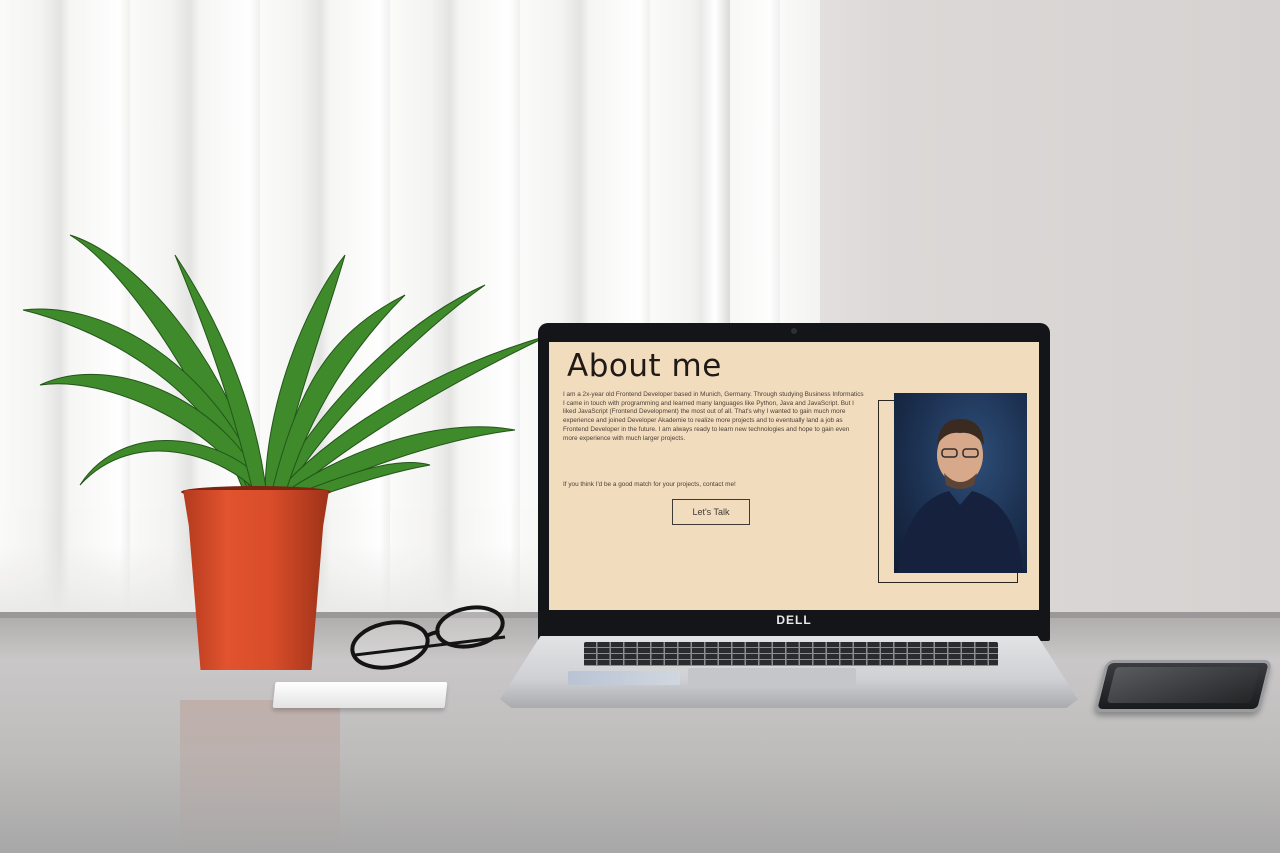  I want to click on laptop-brand-logo: DELL, so click(794, 620).